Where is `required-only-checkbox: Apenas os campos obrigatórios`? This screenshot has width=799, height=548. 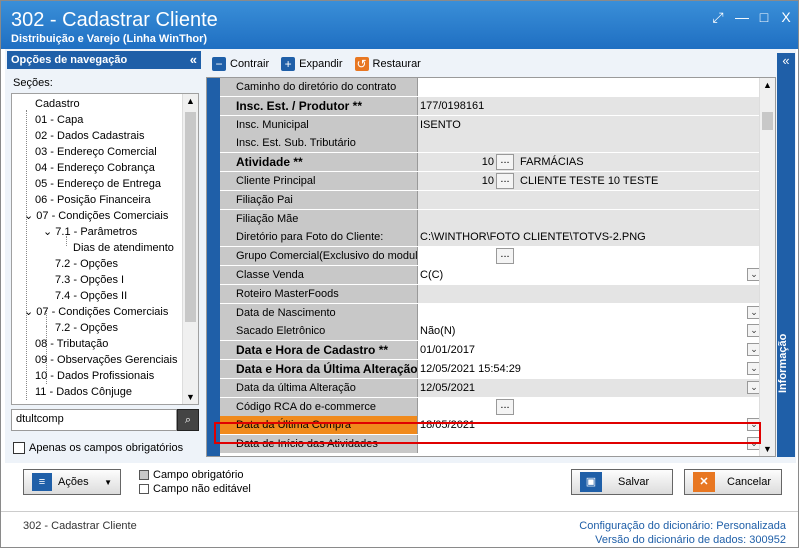
required-only-checkbox: Apenas os campos obrigatórios is located at coordinates (98, 448).